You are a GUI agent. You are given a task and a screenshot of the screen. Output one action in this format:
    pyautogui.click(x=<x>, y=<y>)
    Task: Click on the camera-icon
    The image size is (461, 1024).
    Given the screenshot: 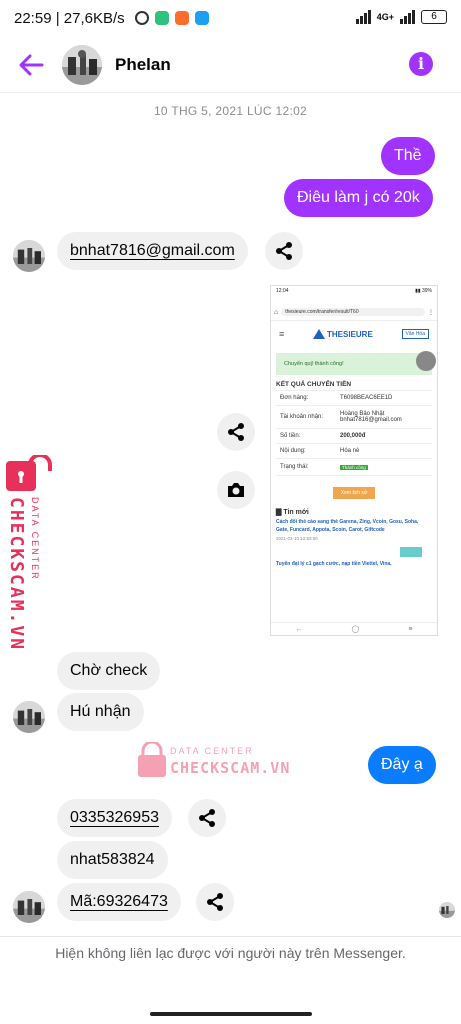 What is the action you would take?
    pyautogui.click(x=236, y=490)
    